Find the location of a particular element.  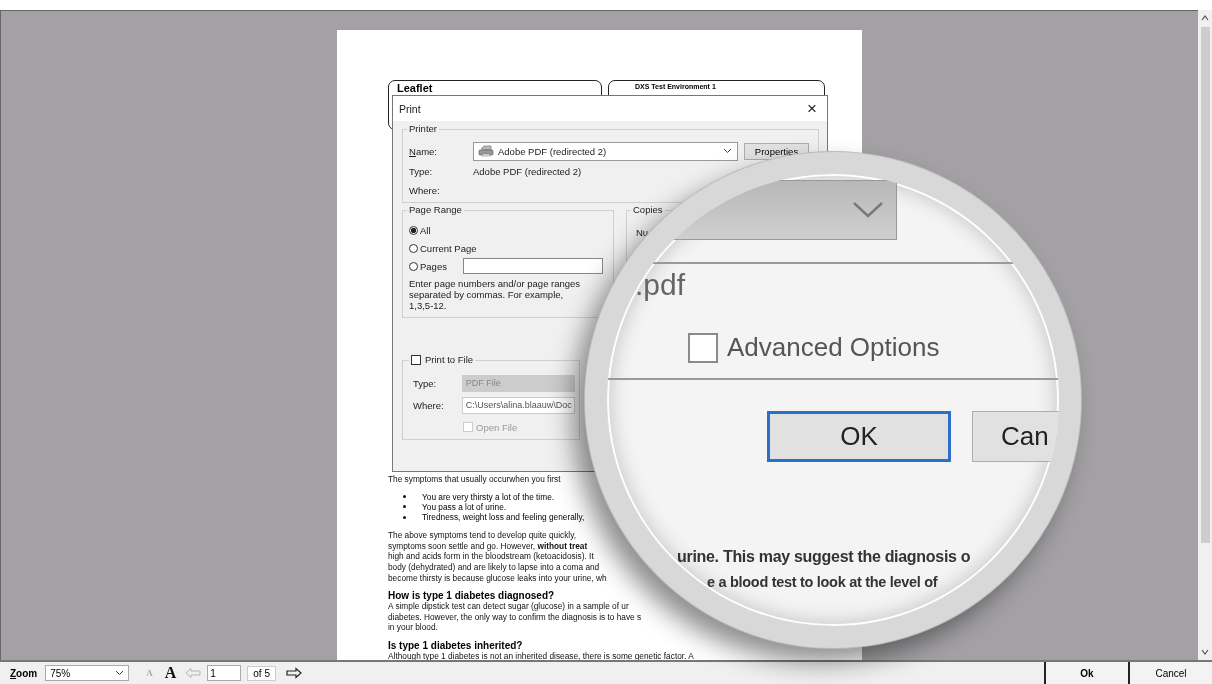

close-button: × is located at coordinates (812, 108).